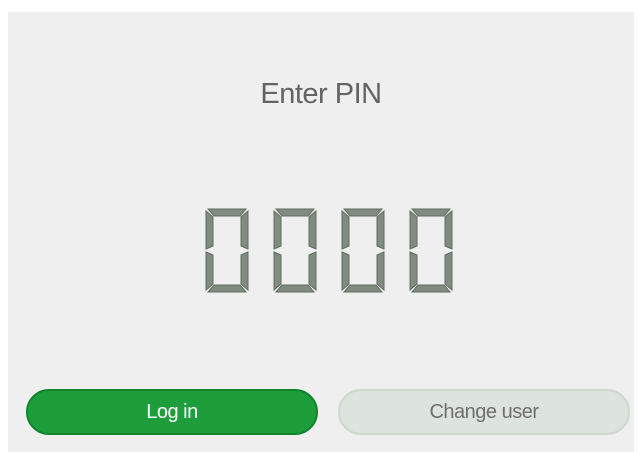 This screenshot has width=638, height=452. I want to click on change-user-button: Change user, so click(484, 412).